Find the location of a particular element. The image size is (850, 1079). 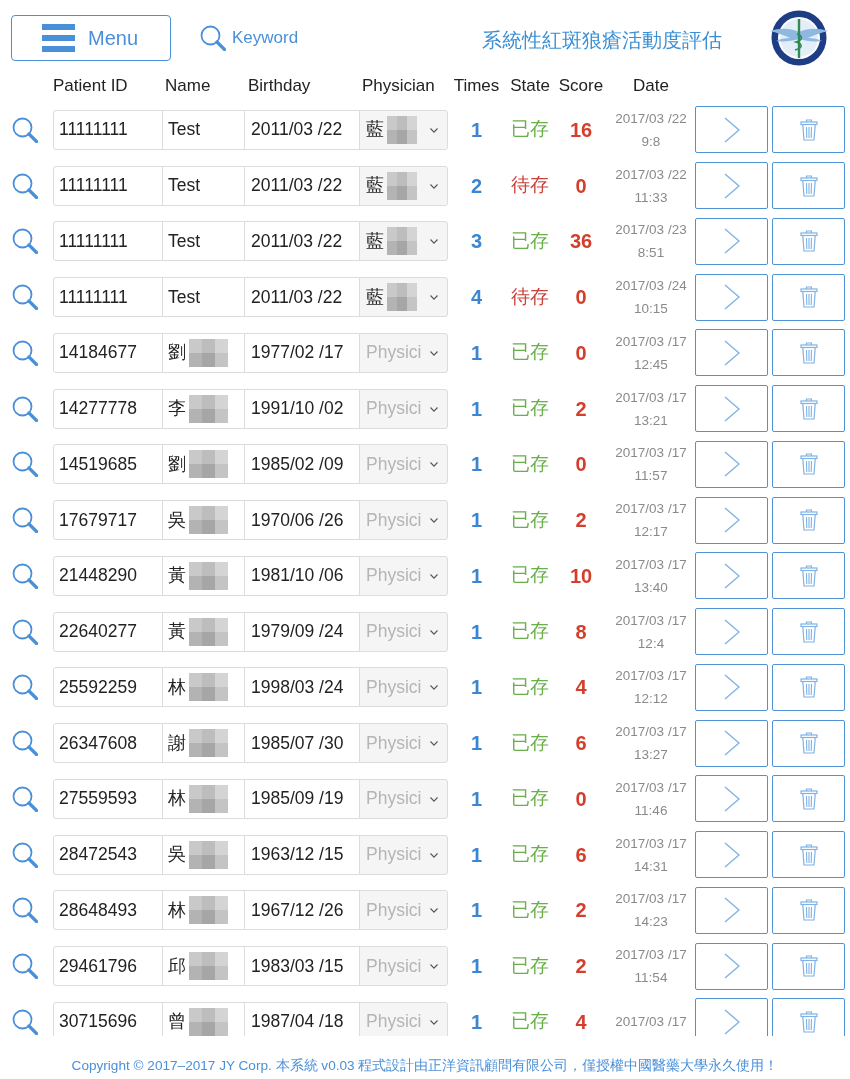

patient-id-field: 30715696 is located at coordinates (108, 1018).